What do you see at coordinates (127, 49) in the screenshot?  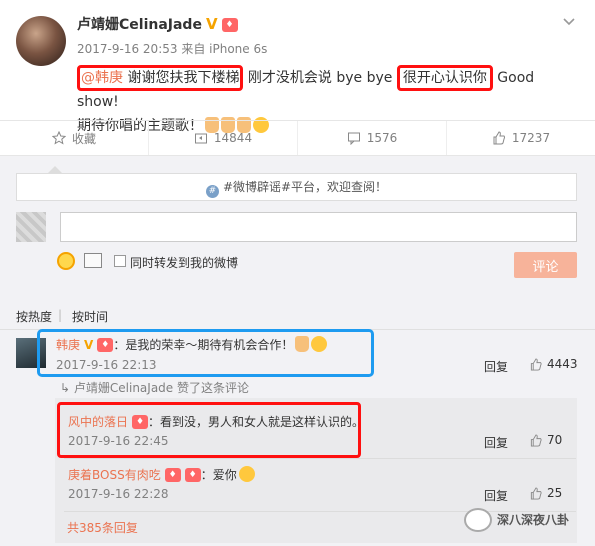 I see `post-time: 2017-9-16 20:53` at bounding box center [127, 49].